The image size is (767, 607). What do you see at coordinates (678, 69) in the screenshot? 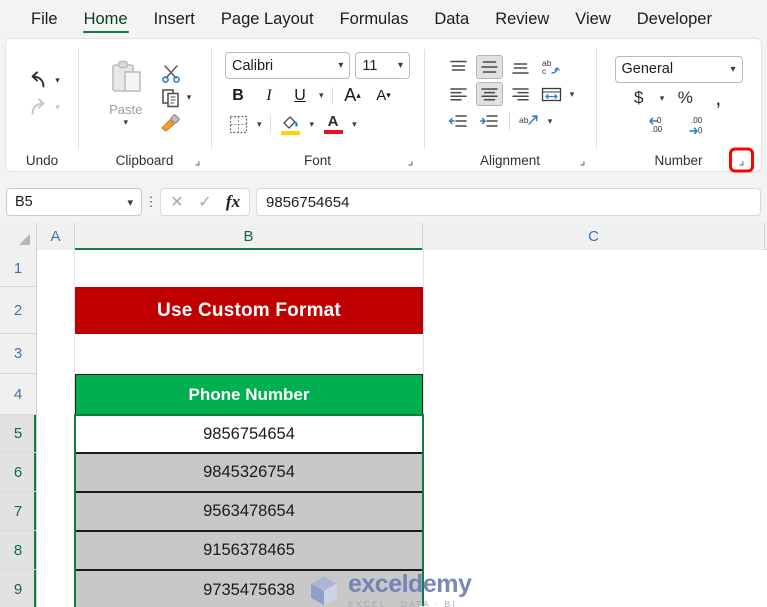
I see `number-format-combobox: General ▾` at bounding box center [678, 69].